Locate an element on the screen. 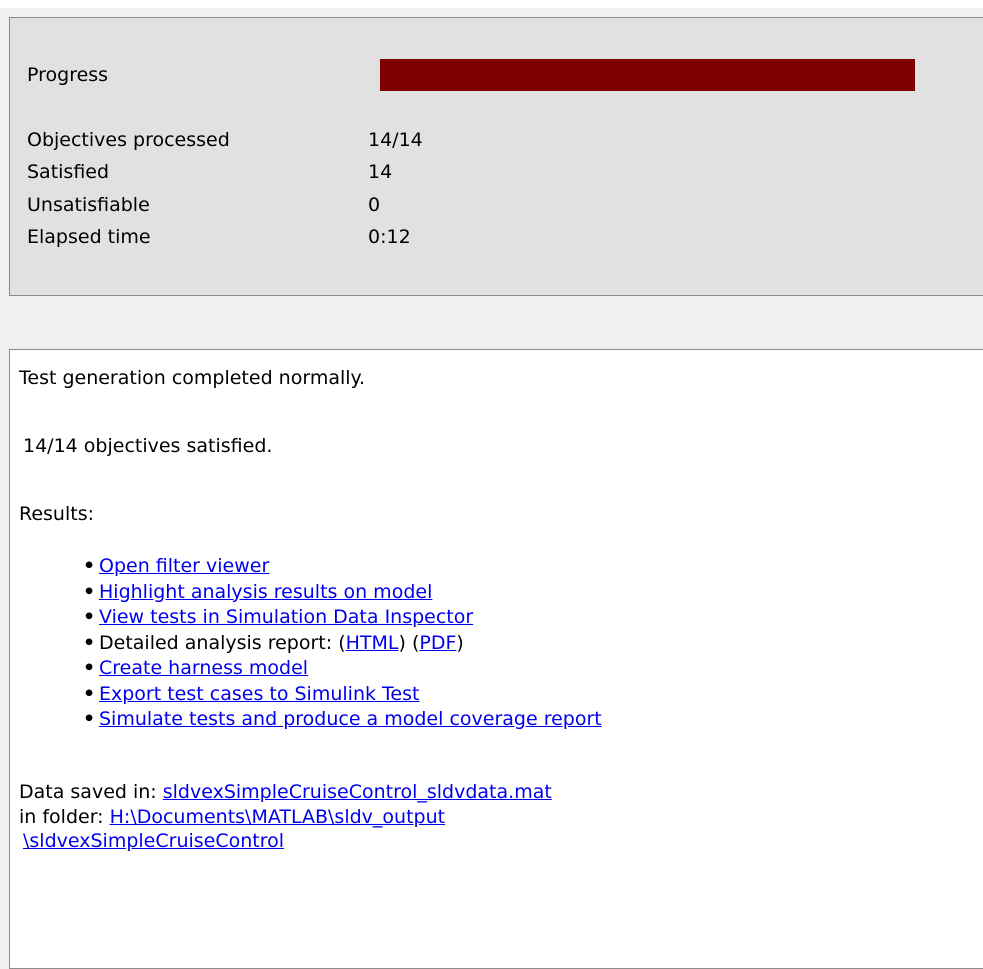 The image size is (983, 969). list-item: • Open filter viewer is located at coordinates (342, 567).